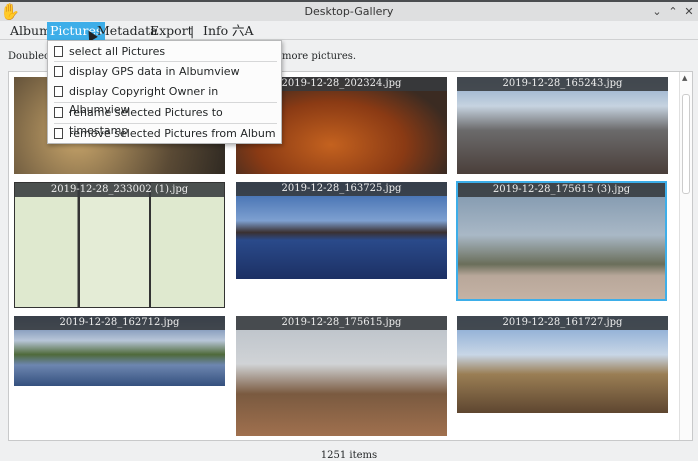 The image size is (698, 461). What do you see at coordinates (562, 323) in the screenshot?
I see `picture-name: 2019-12-28_161727.jpg` at bounding box center [562, 323].